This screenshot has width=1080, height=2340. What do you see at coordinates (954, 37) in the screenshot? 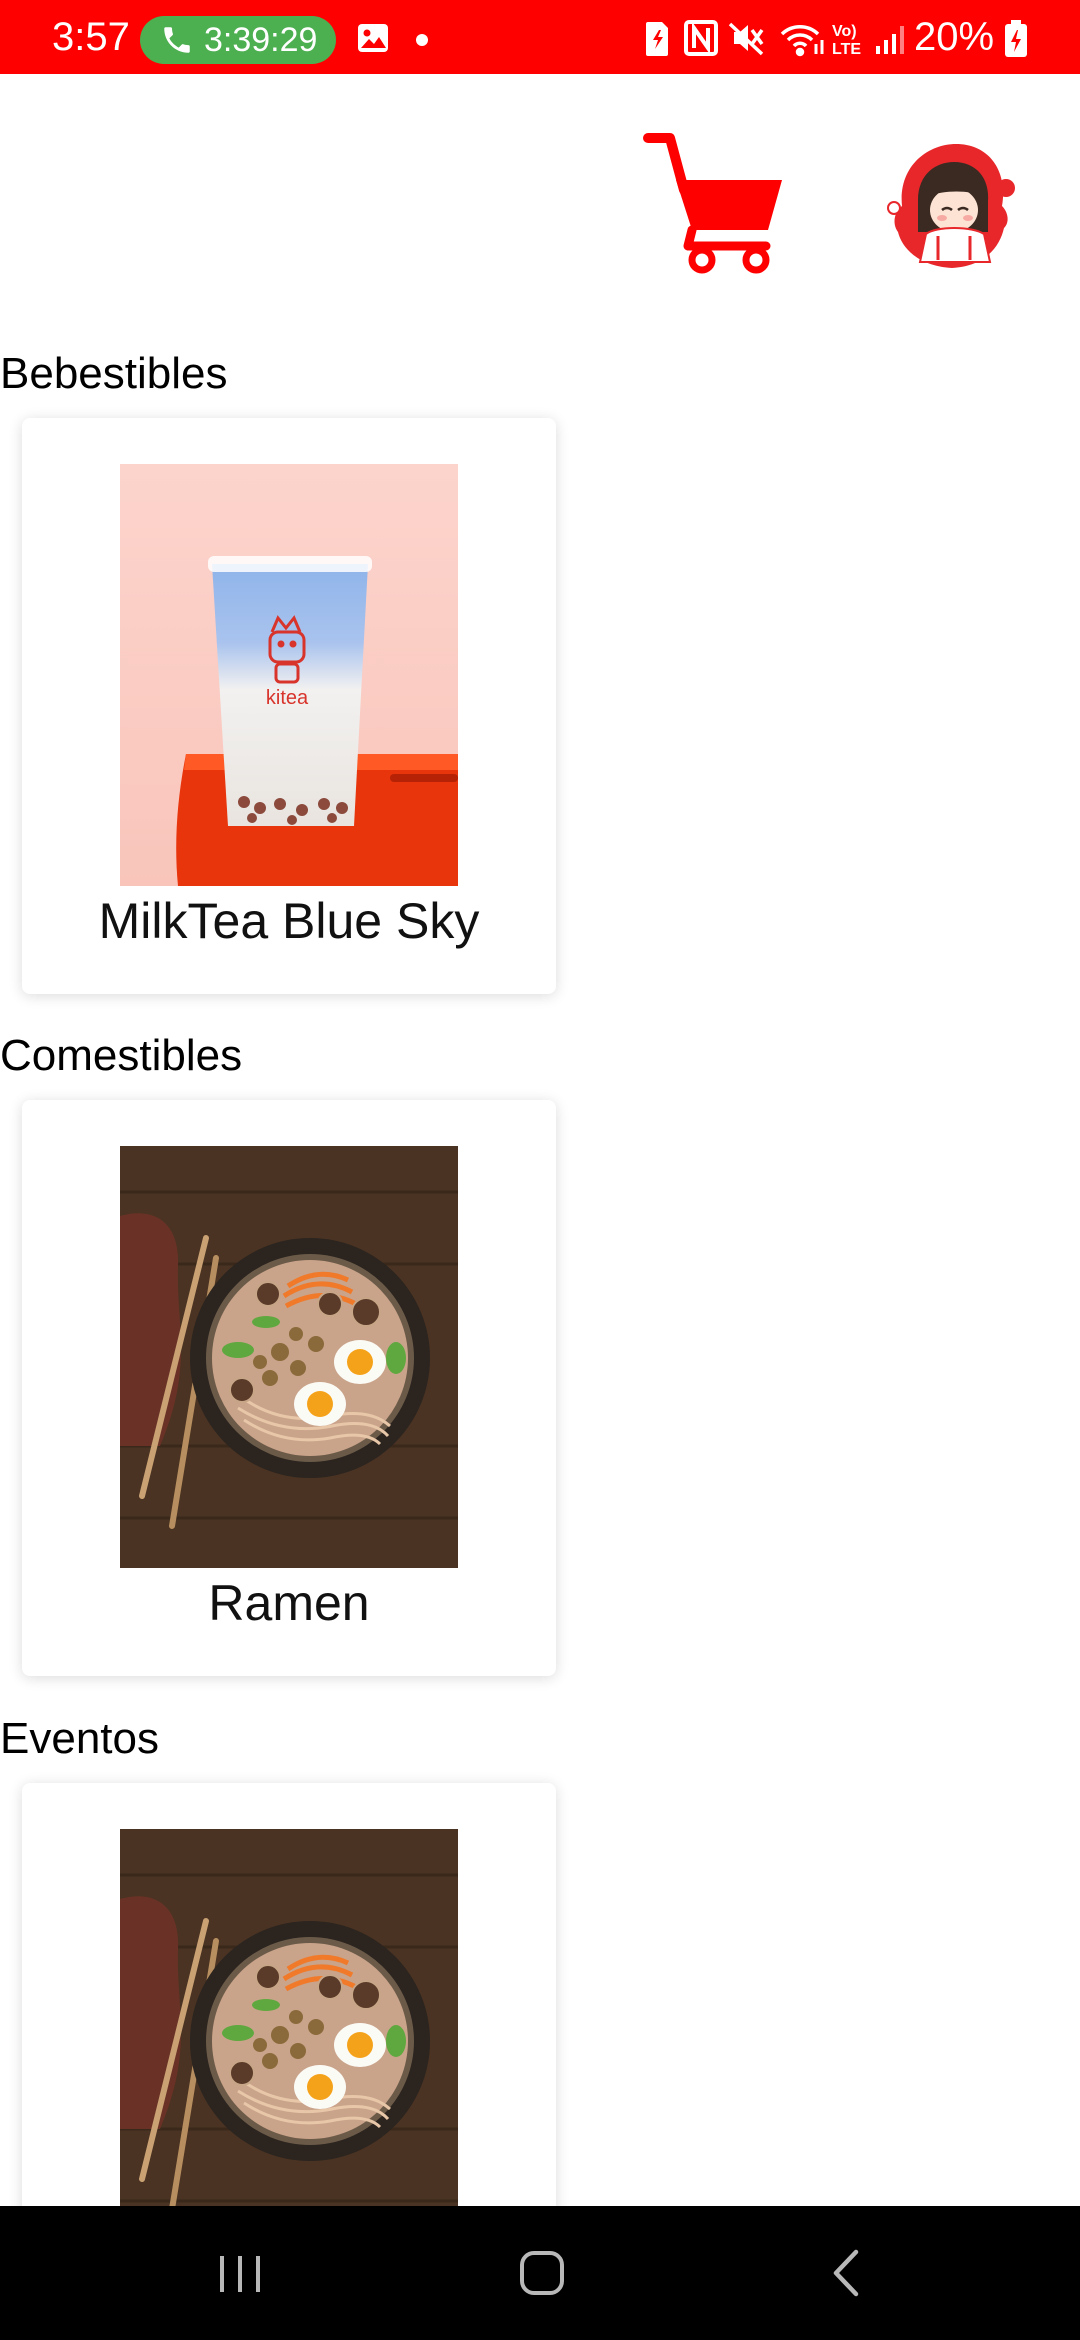
I see `battery-percent: 20%` at bounding box center [954, 37].